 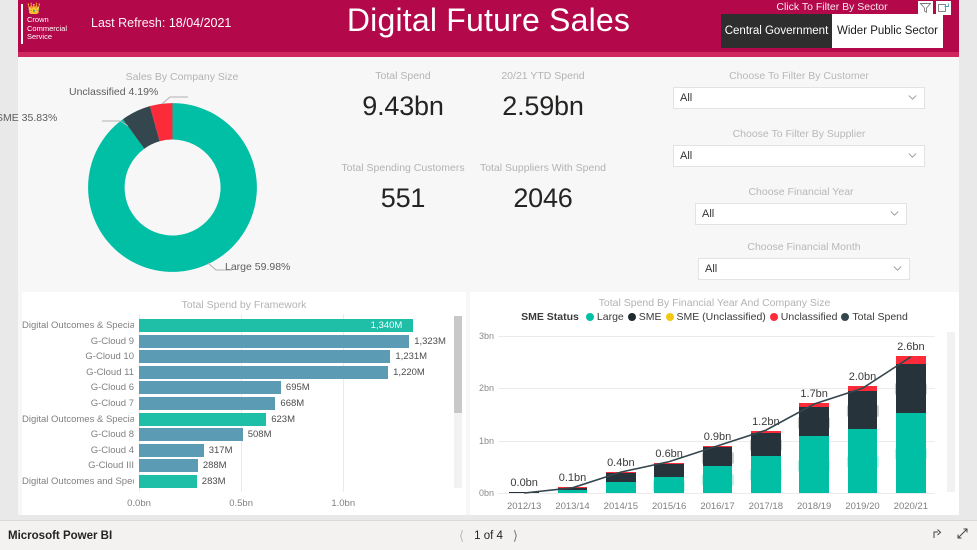 I want to click on framework-bar-row: G-Cloud 10 1,231M, so click(x=244, y=357).